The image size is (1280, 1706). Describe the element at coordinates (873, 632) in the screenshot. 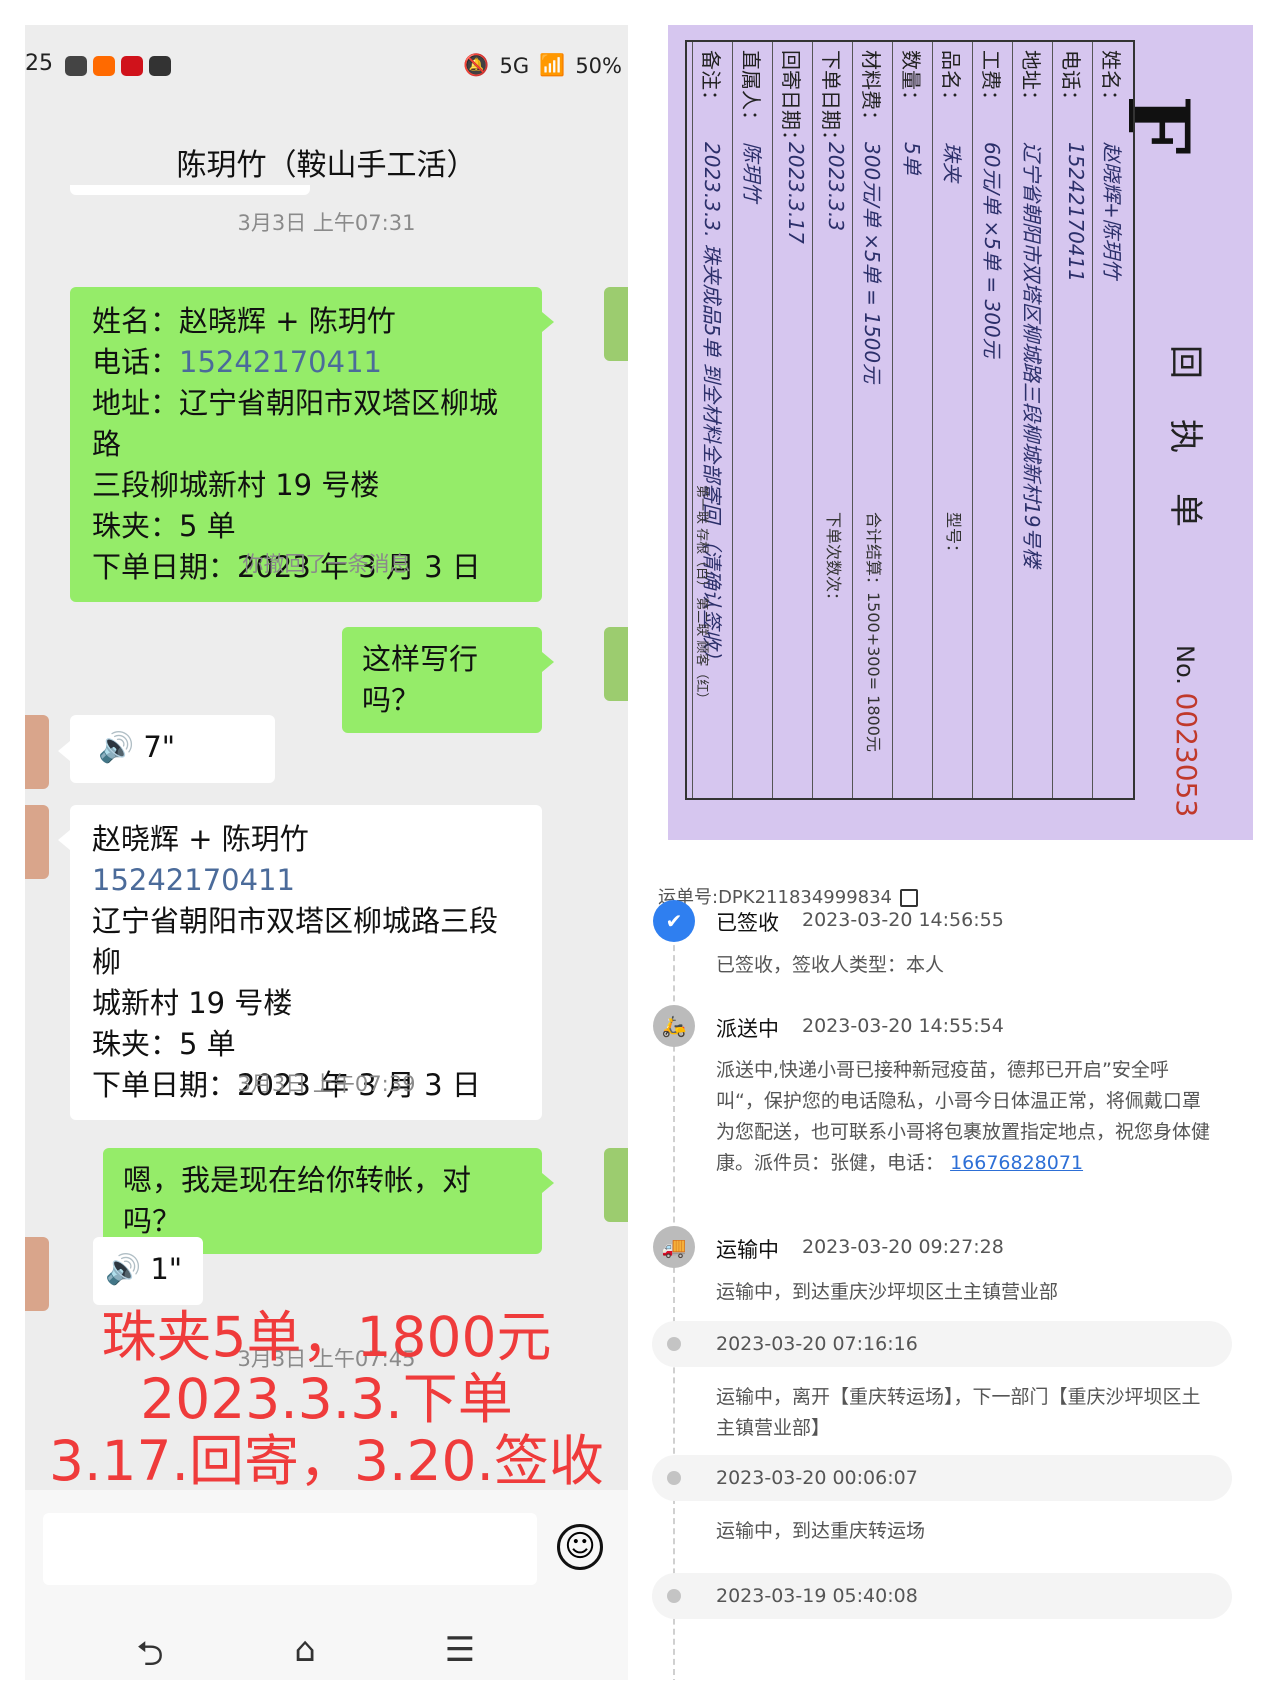

I see `receipt-field-extra: 合计结算：1500+300= 1800元` at that location.